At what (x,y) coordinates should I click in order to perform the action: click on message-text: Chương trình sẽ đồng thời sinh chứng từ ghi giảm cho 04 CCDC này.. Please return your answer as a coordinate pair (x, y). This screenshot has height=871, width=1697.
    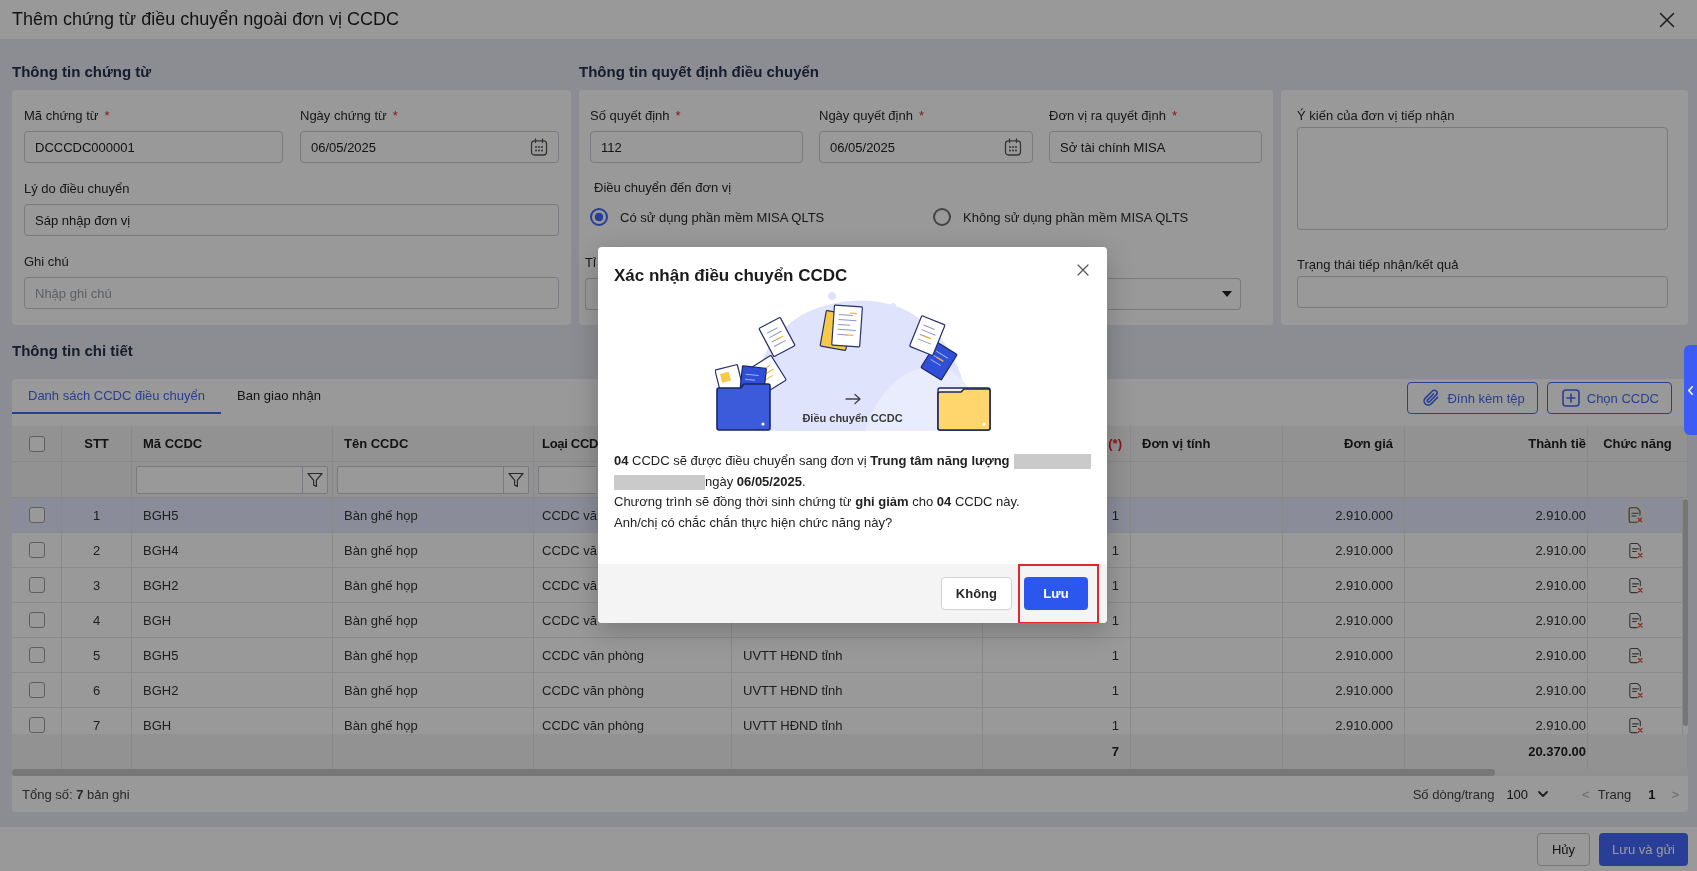
    Looking at the image, I should click on (817, 502).